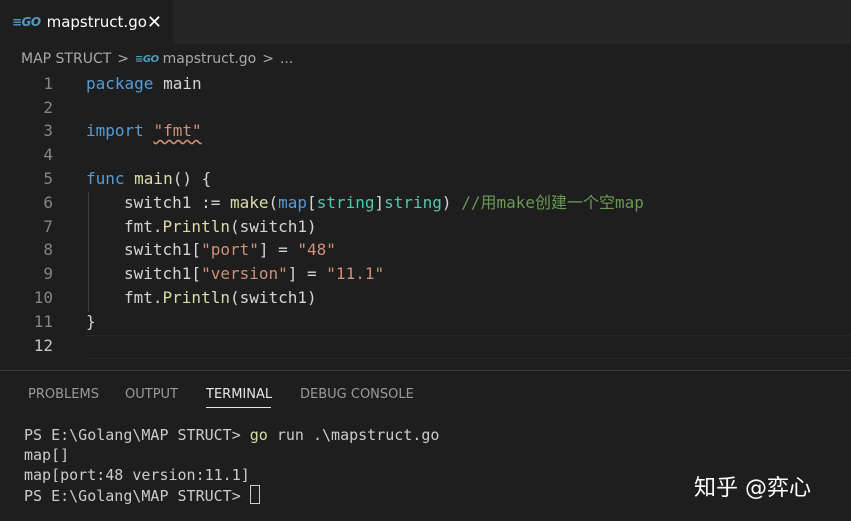  What do you see at coordinates (425, 131) in the screenshot?
I see `code-line: 3 import "fmt"` at bounding box center [425, 131].